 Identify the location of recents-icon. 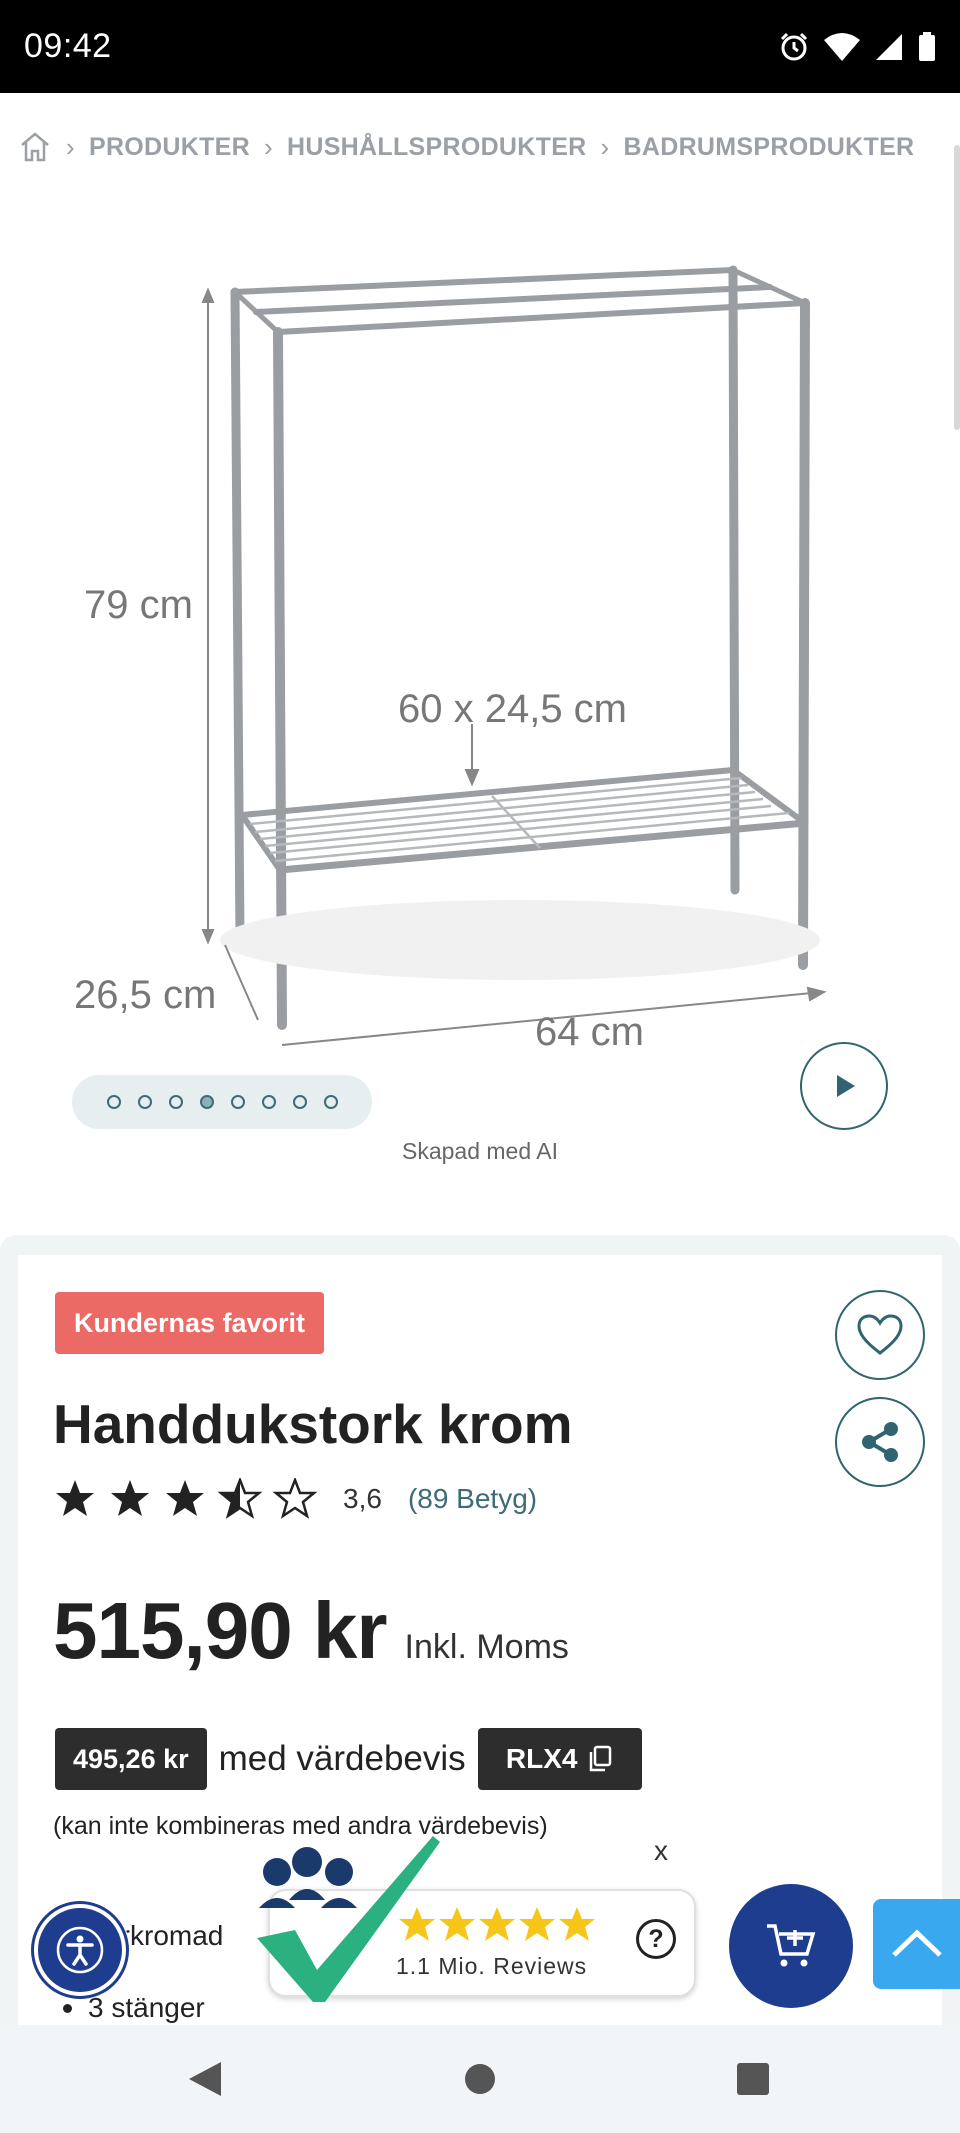
(753, 2079).